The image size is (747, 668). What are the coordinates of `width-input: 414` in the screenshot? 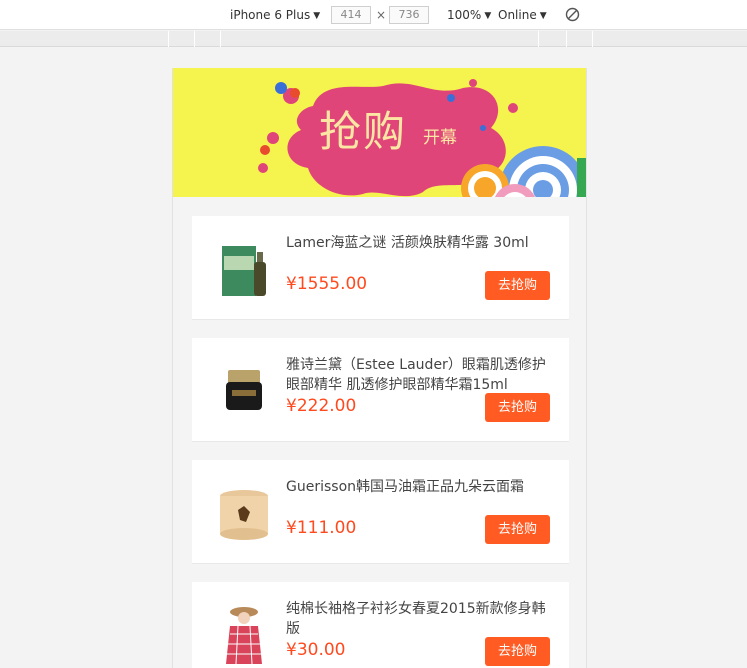 It's located at (351, 15).